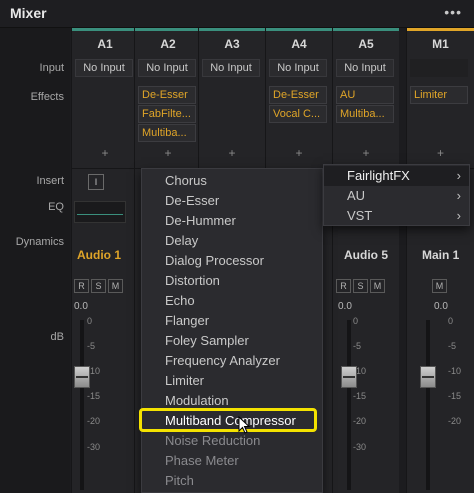  Describe the element at coordinates (57, 337) in the screenshot. I see `db-row-label: dB` at that location.